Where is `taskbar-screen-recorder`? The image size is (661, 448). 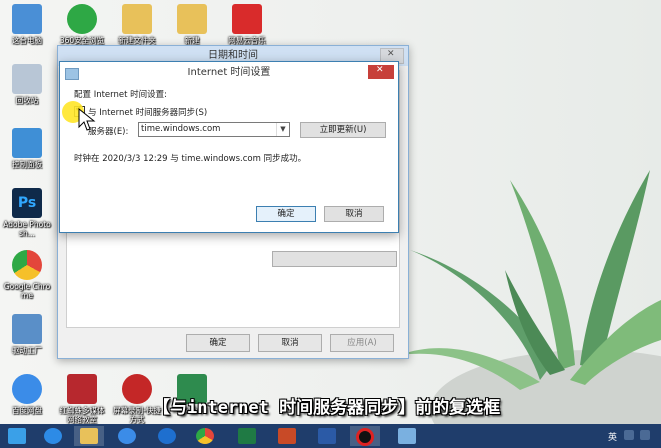
taskbar-screen-recorder is located at coordinates (365, 436).